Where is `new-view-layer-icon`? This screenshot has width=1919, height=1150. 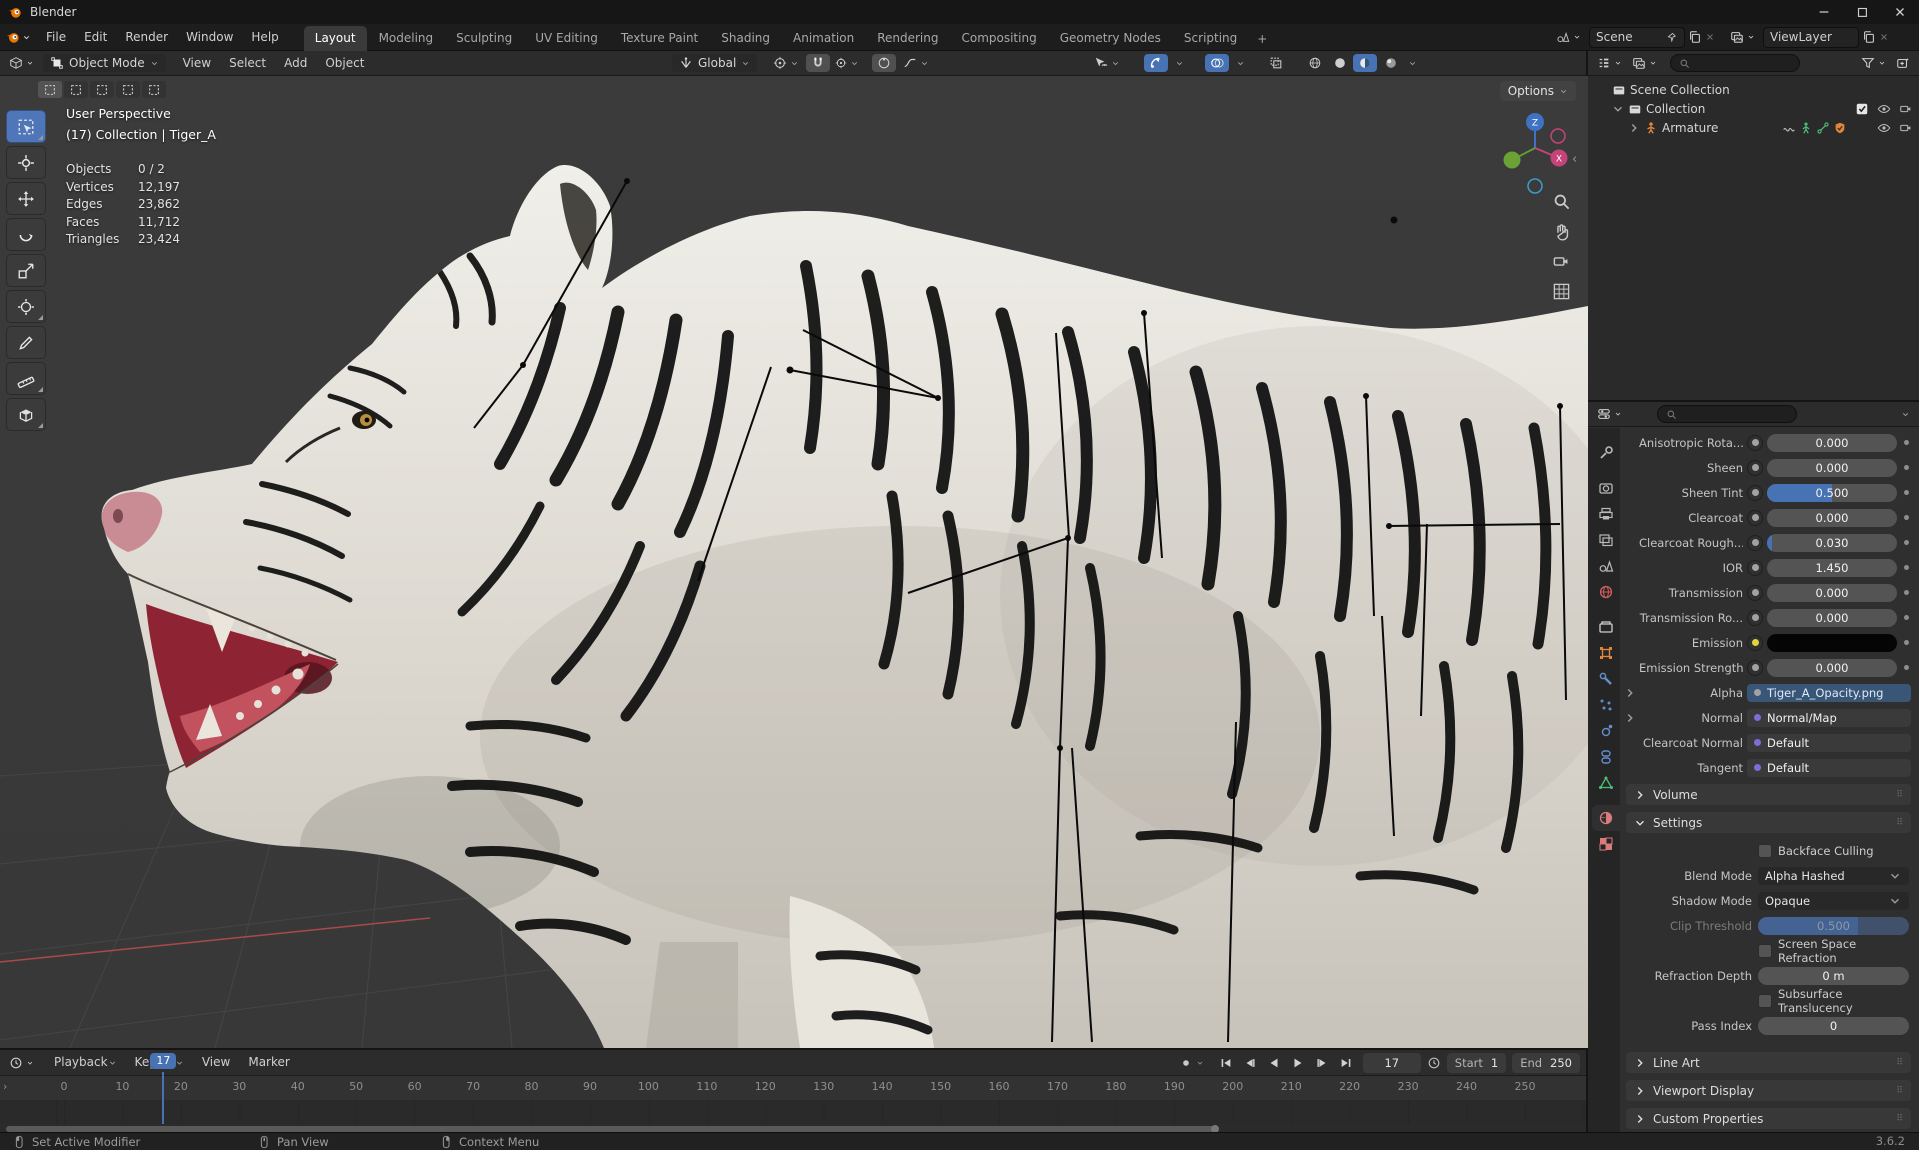 new-view-layer-icon is located at coordinates (1869, 37).